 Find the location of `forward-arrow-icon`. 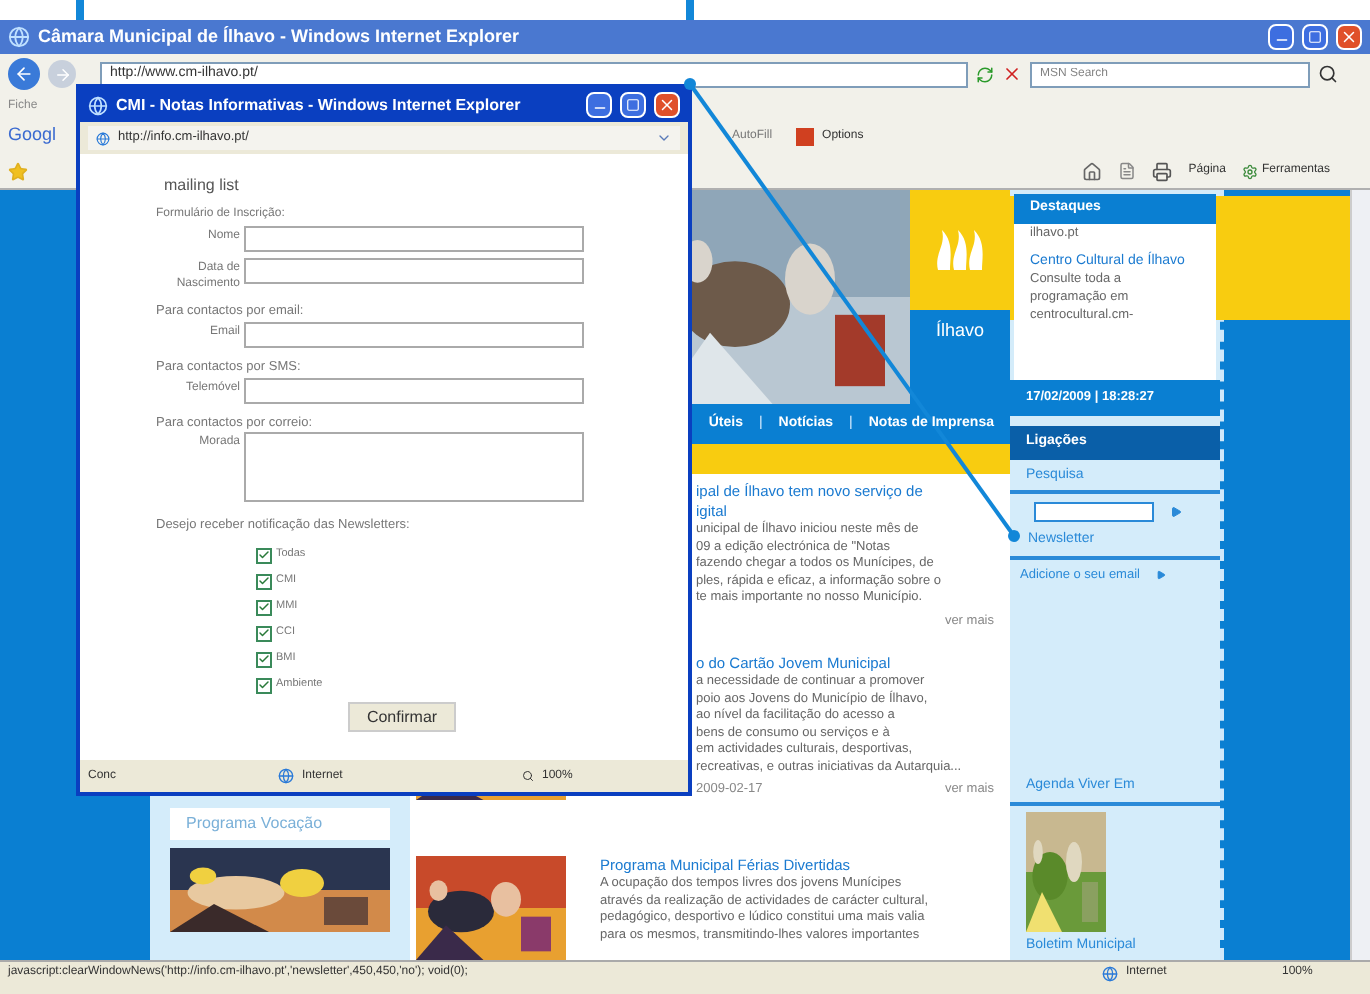

forward-arrow-icon is located at coordinates (62, 74).